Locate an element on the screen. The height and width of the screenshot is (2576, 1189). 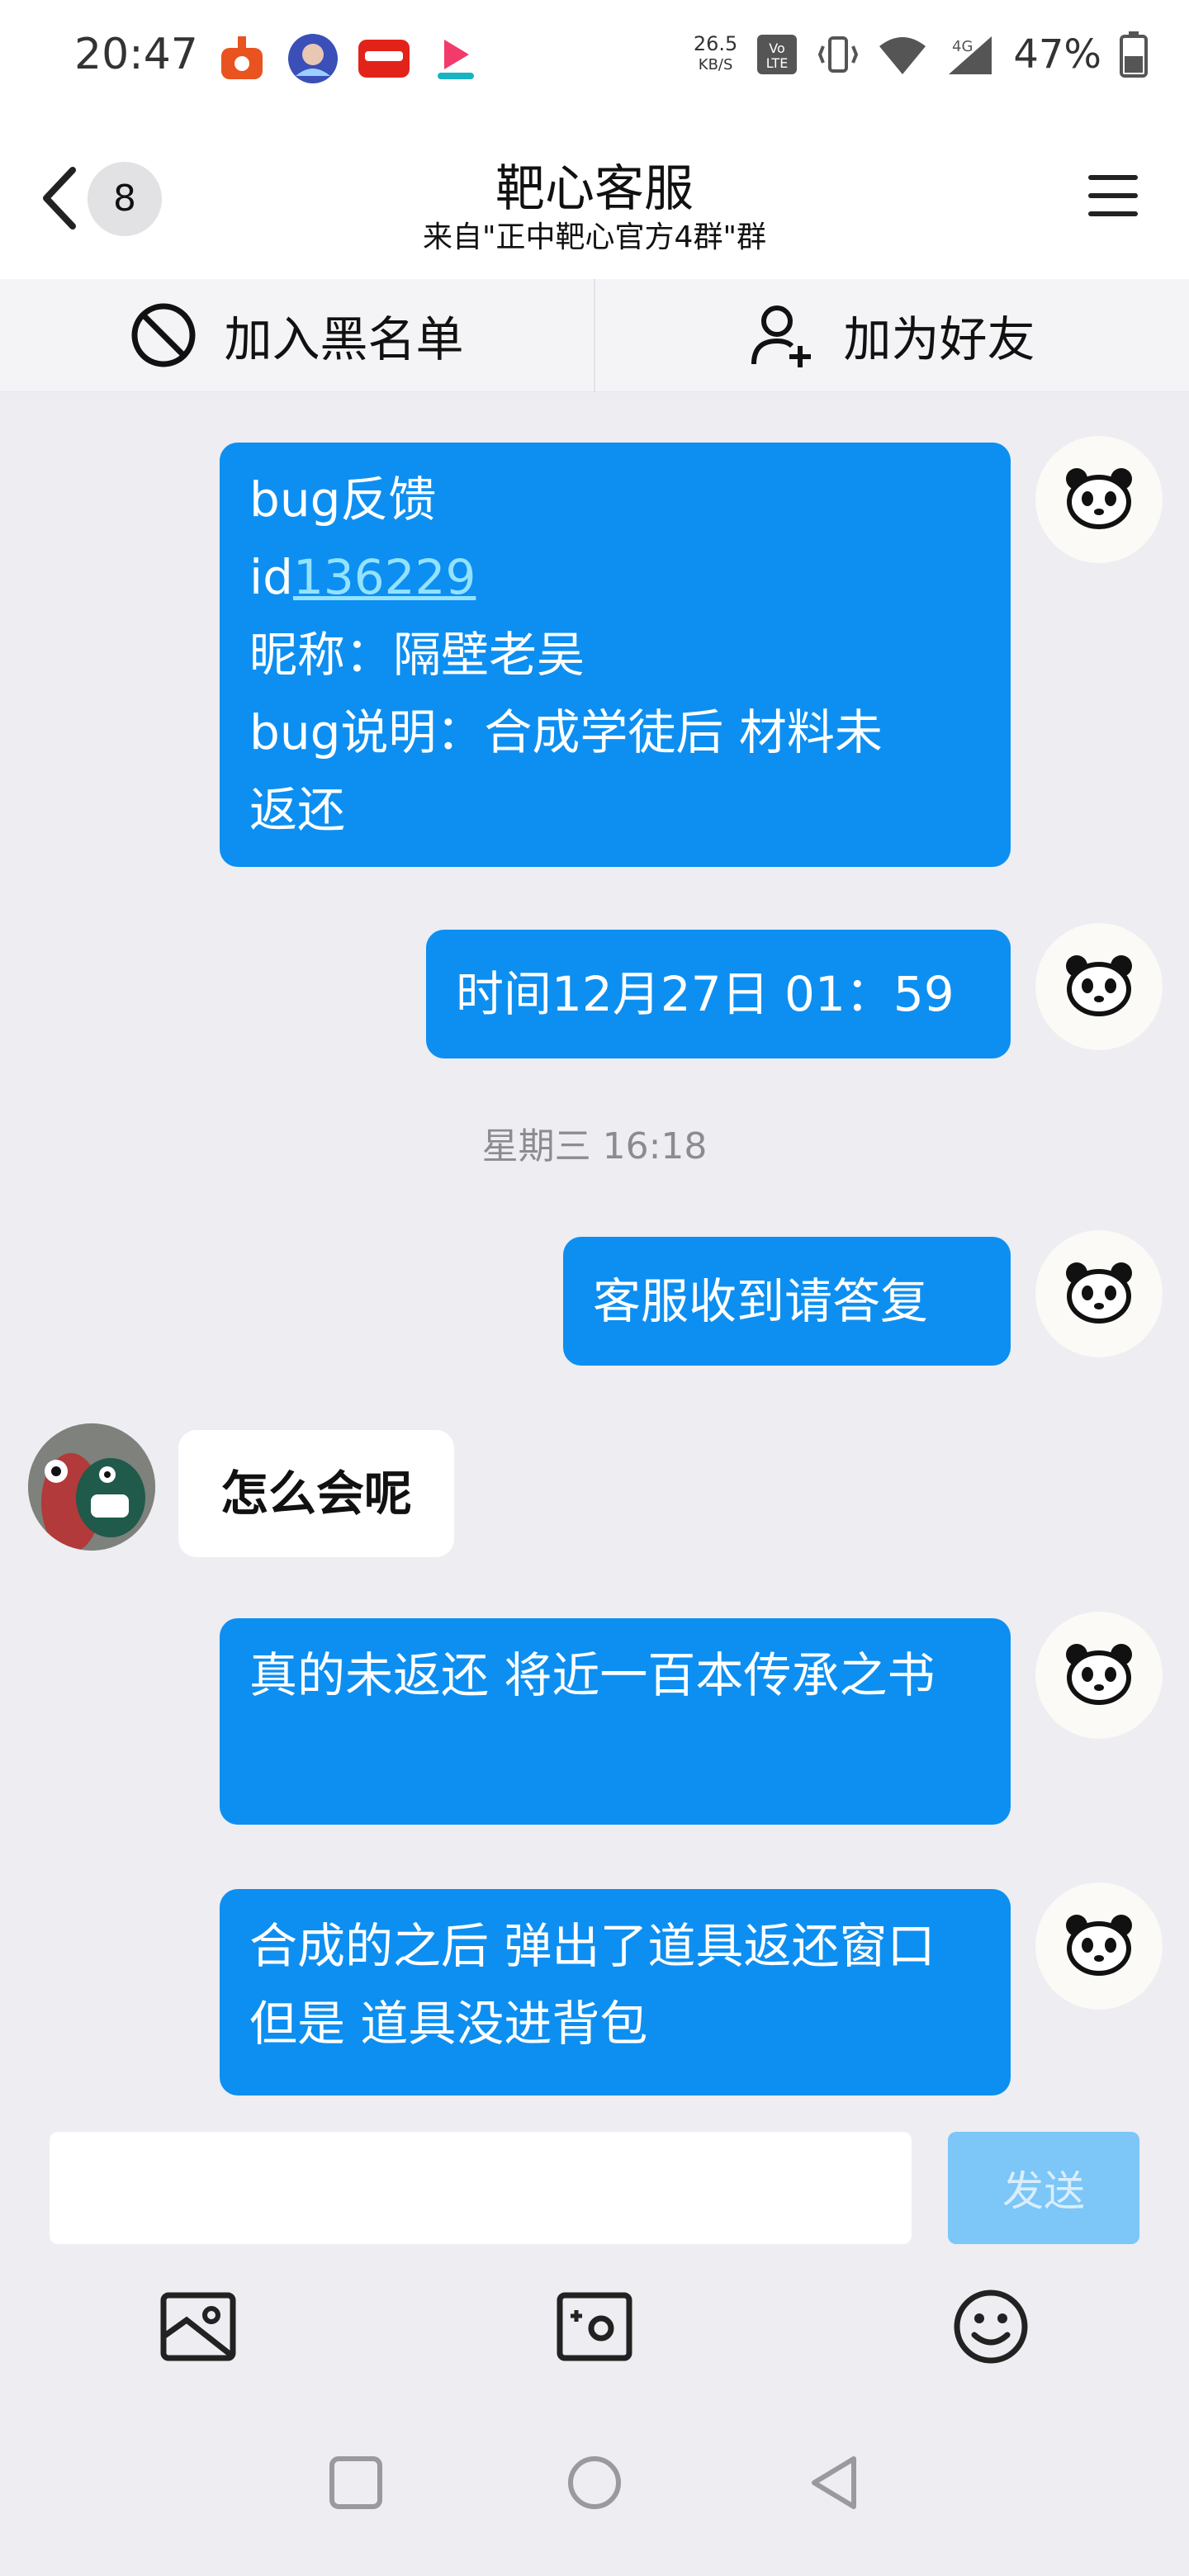
action-bar: 加入黑名单 加为好友 is located at coordinates (594, 335).